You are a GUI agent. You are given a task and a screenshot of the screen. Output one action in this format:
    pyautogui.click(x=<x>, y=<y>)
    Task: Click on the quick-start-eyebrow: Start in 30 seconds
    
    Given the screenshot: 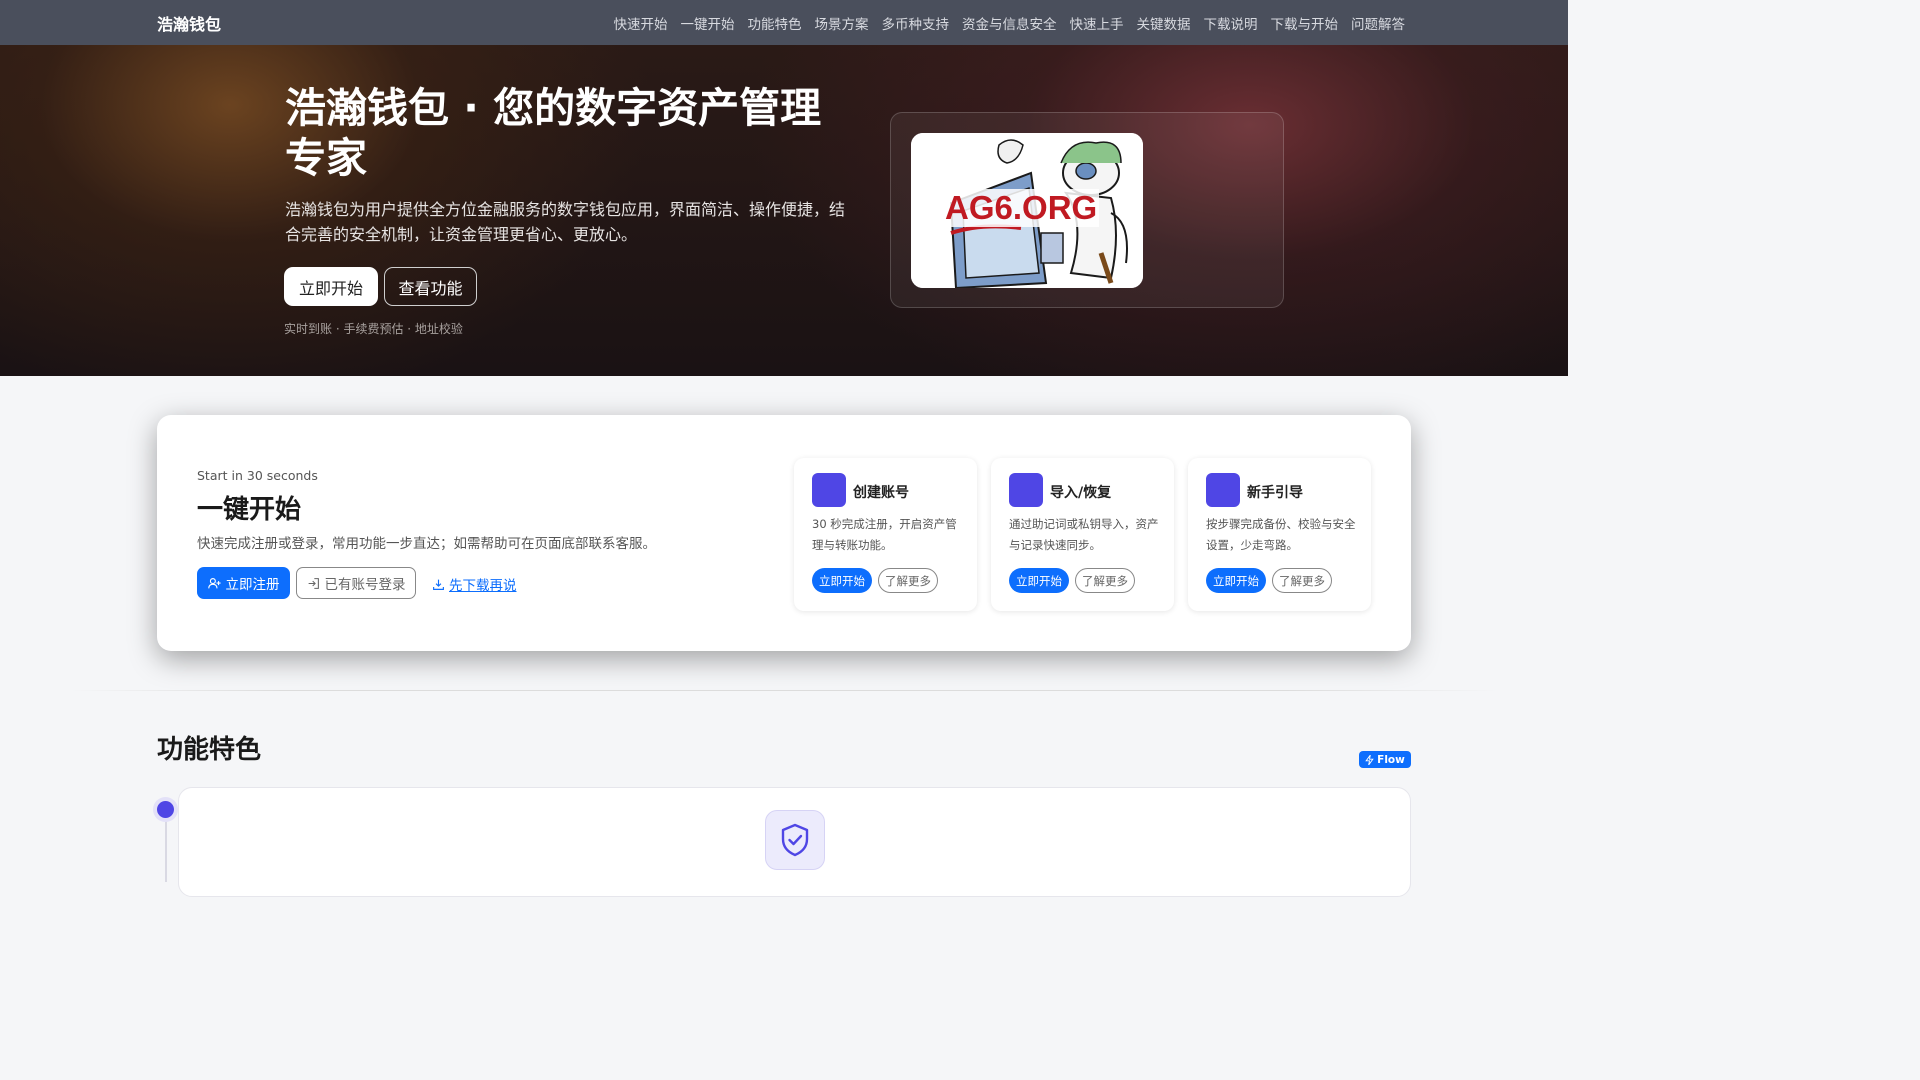 What is the action you would take?
    pyautogui.click(x=257, y=475)
    